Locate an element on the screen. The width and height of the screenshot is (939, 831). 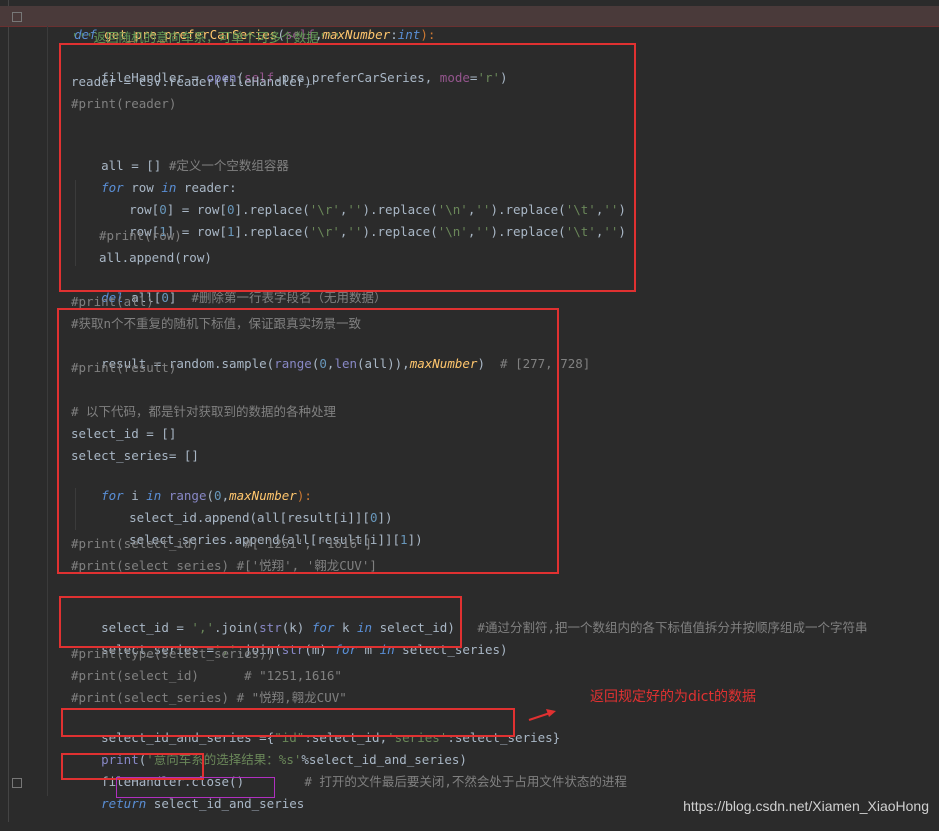
annotation-text: 返回规定好的为dict的数据 is located at coordinates (673, 697).